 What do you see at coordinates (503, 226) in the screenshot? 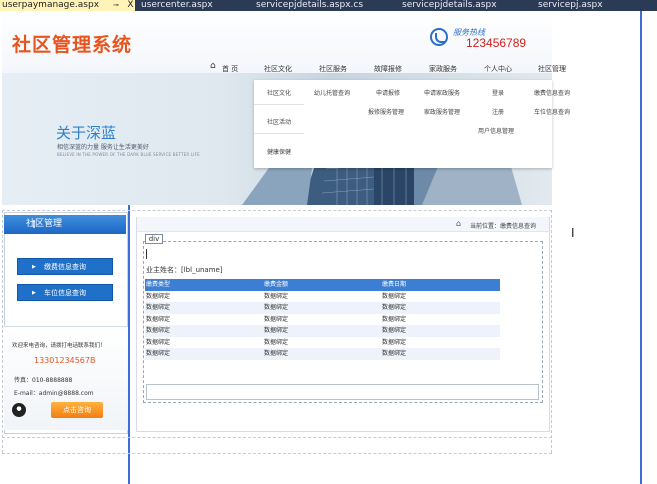
I see `breadcrumb: 当前位置：缴费信息查询` at bounding box center [503, 226].